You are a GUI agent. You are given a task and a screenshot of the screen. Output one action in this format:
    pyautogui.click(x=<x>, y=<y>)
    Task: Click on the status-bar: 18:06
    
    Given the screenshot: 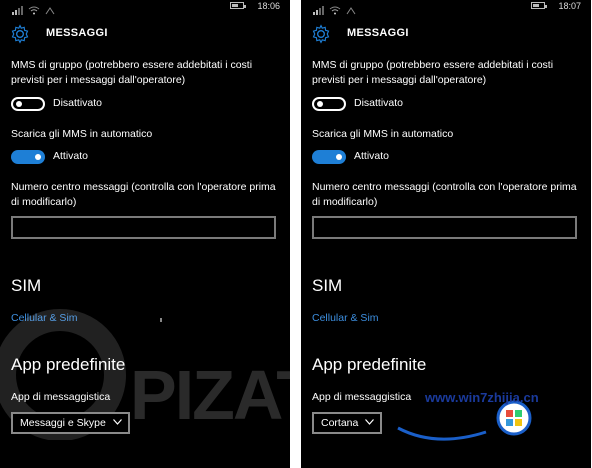 What is the action you would take?
    pyautogui.click(x=145, y=7)
    